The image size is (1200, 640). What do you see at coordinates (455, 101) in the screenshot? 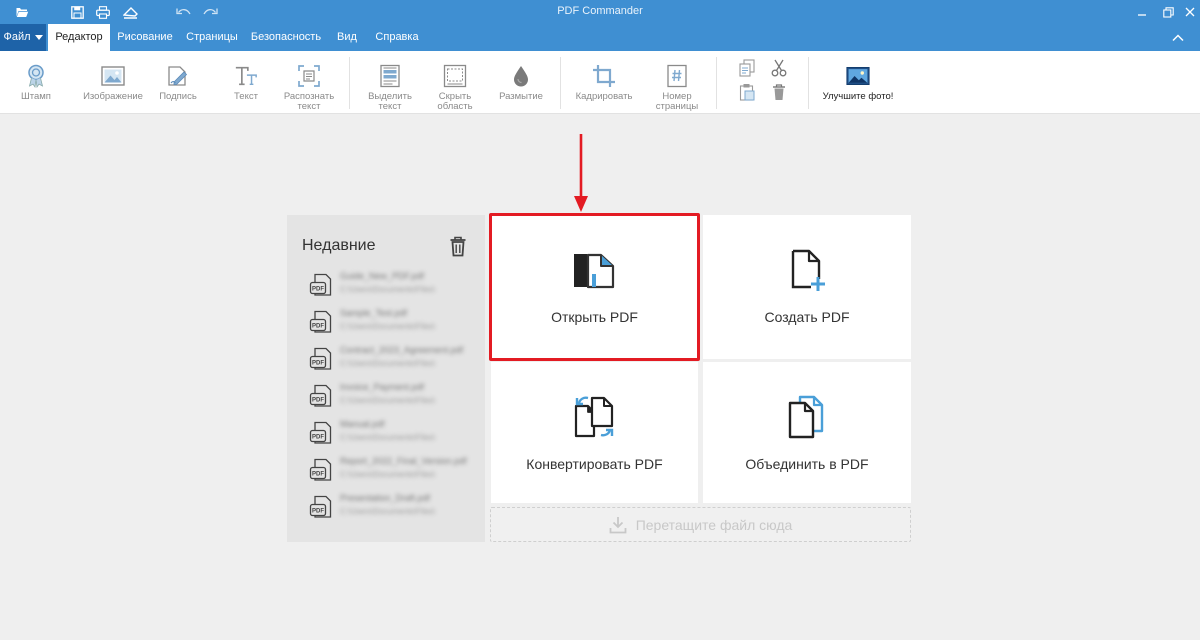
I see `hide-area-label: Скрыть область` at bounding box center [455, 101].